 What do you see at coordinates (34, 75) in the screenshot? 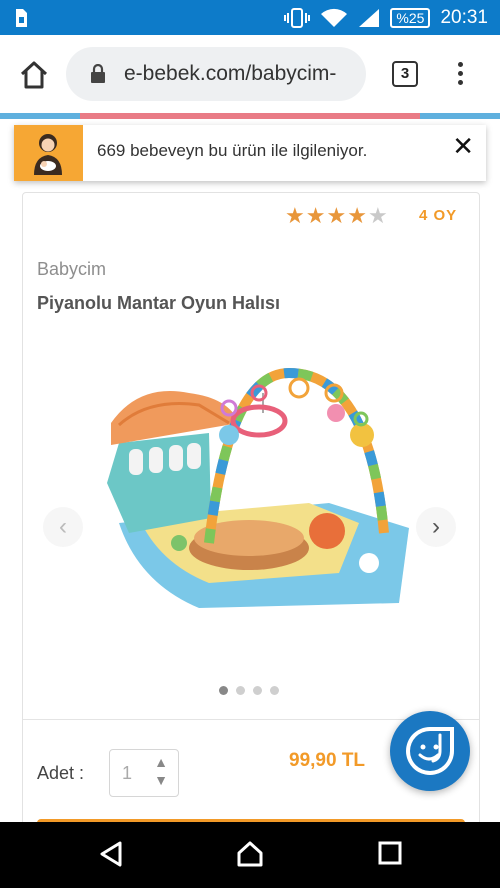
I see `home-icon` at bounding box center [34, 75].